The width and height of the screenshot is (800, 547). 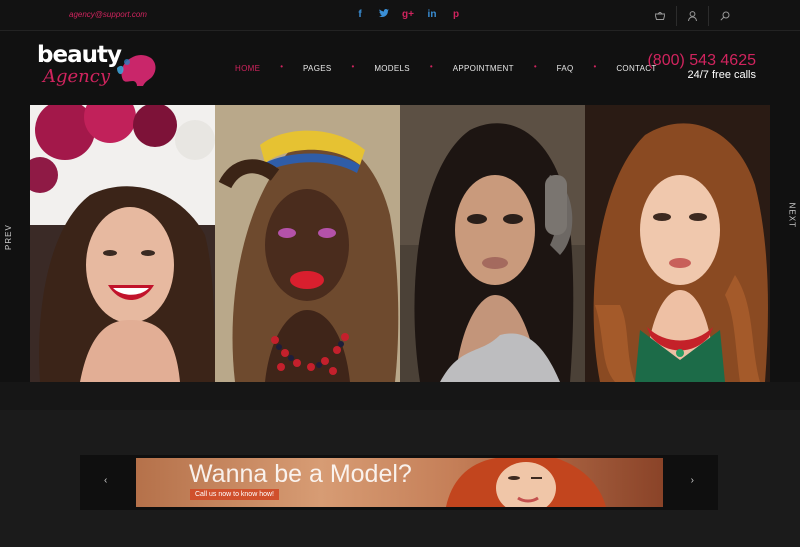 I want to click on logo-script: Agency, so click(x=77, y=76).